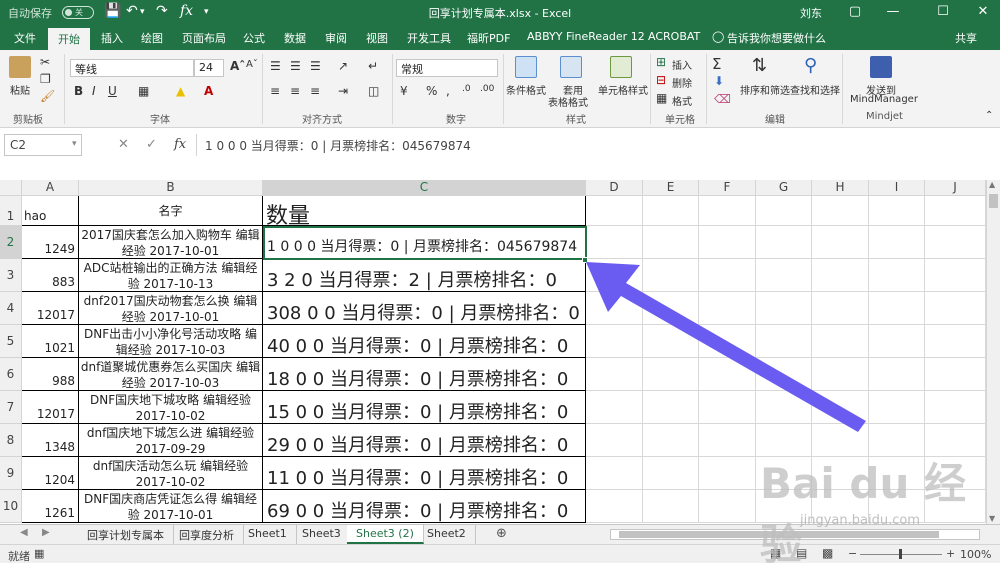 This screenshot has height=572, width=1000. I want to click on find-select-icon: ⚲, so click(810, 65).